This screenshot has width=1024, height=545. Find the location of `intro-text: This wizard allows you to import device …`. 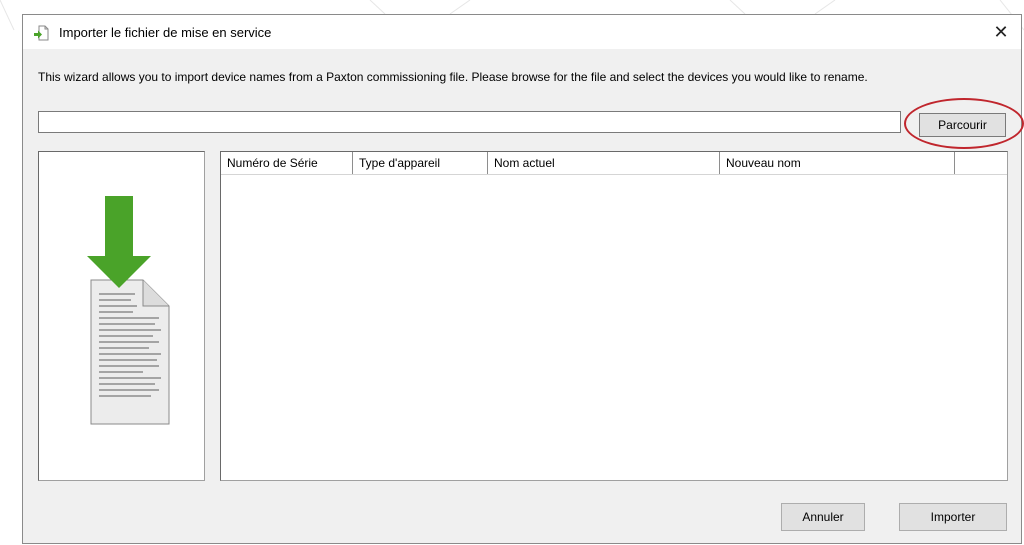

intro-text: This wizard allows you to import device … is located at coordinates (453, 77).